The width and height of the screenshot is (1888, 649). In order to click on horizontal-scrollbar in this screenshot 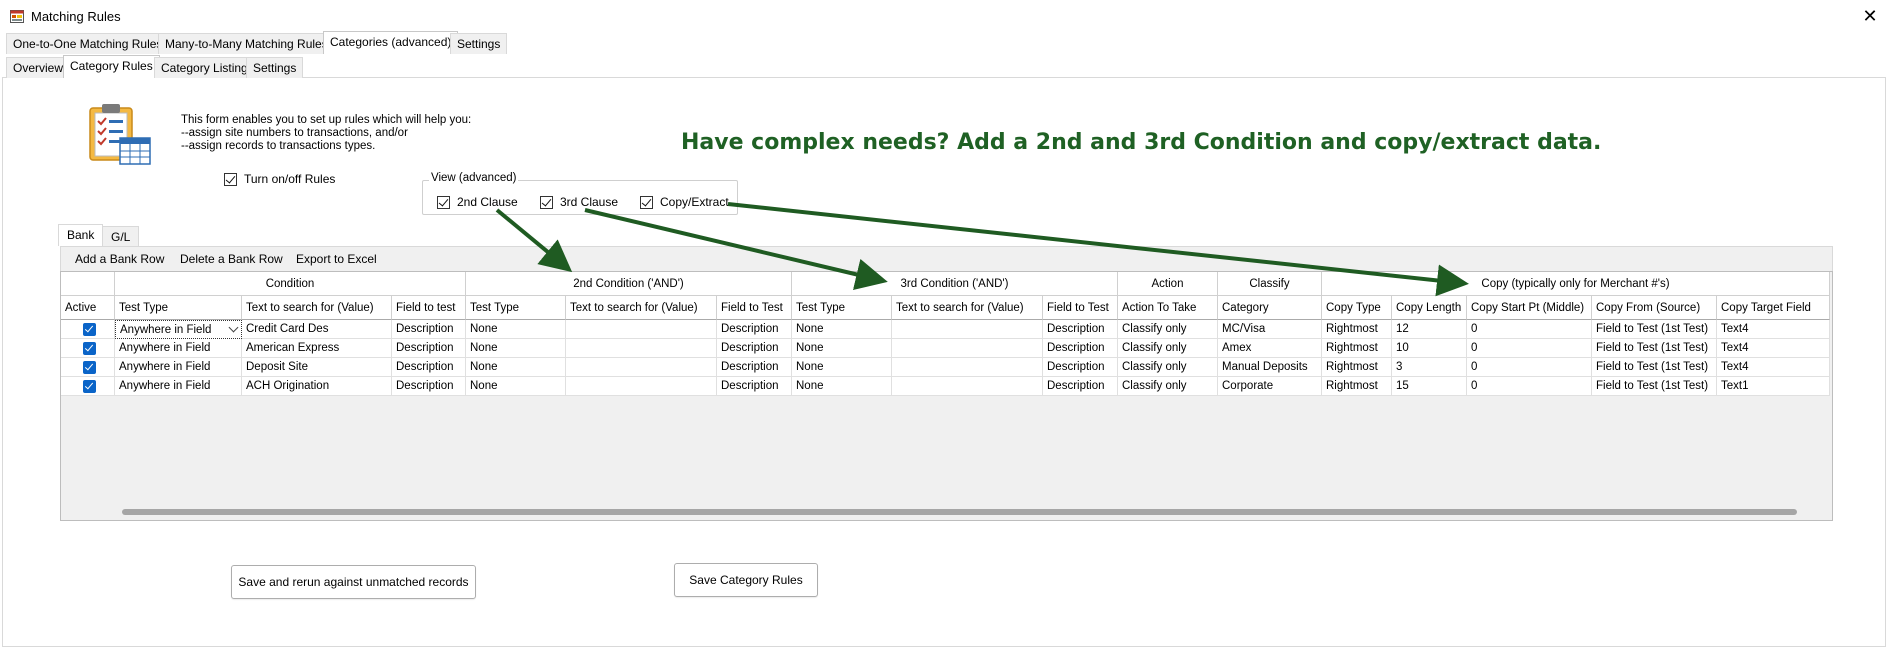, I will do `click(946, 512)`.